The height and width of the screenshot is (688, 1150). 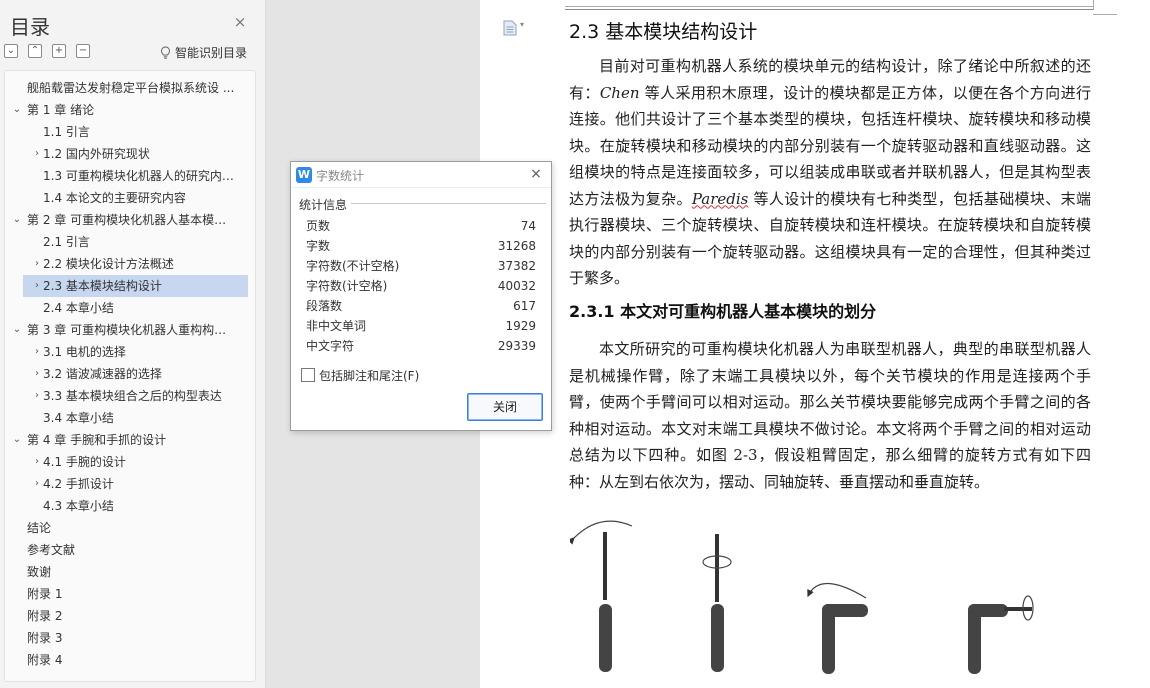 What do you see at coordinates (96, 154) in the screenshot?
I see `toc-item-label: 1.2 国内外研究现状` at bounding box center [96, 154].